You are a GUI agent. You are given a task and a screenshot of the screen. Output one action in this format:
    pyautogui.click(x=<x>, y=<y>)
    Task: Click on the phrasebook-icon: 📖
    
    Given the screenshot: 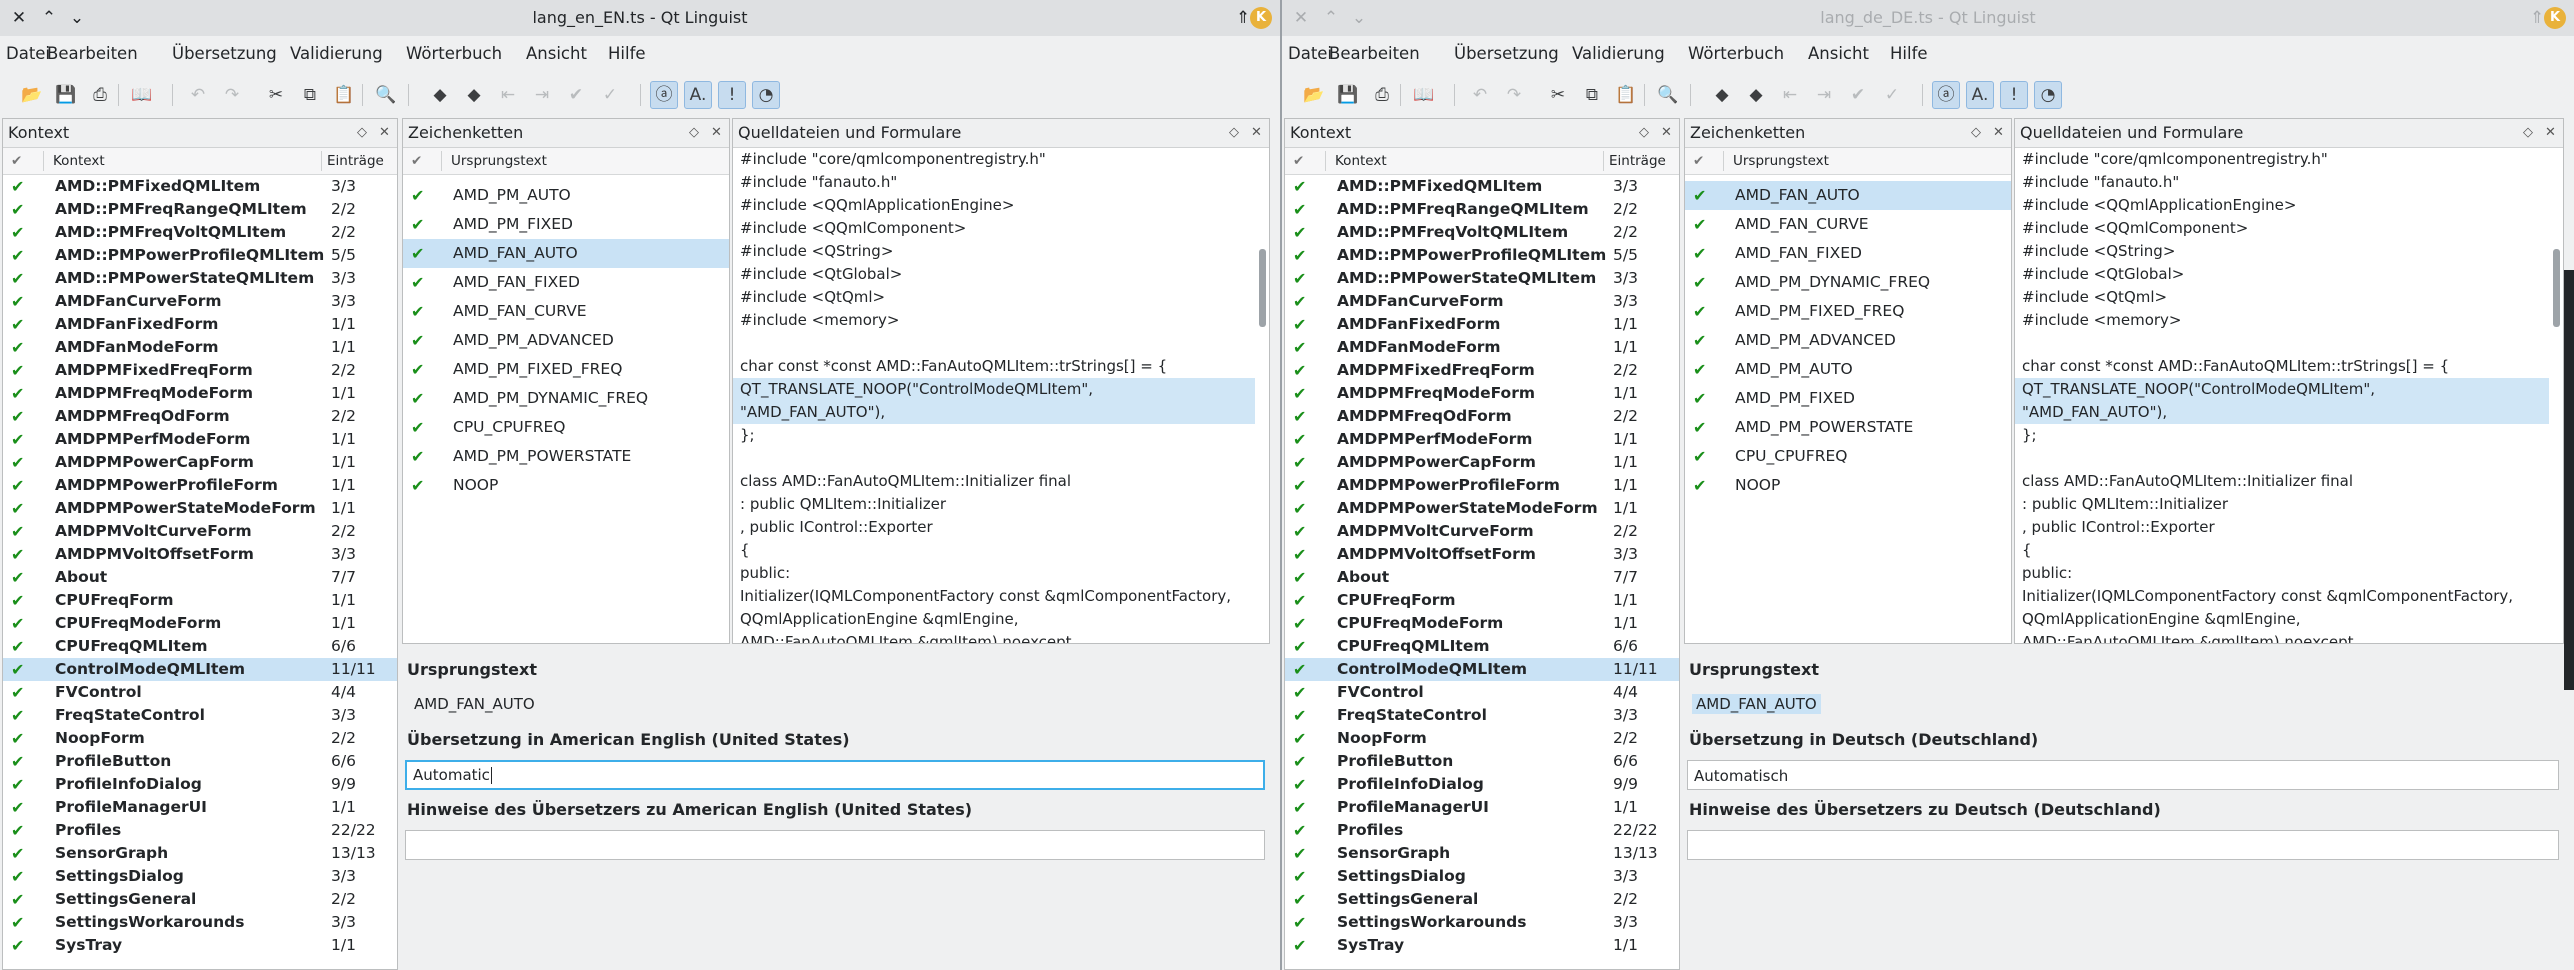 What is the action you would take?
    pyautogui.click(x=1424, y=95)
    